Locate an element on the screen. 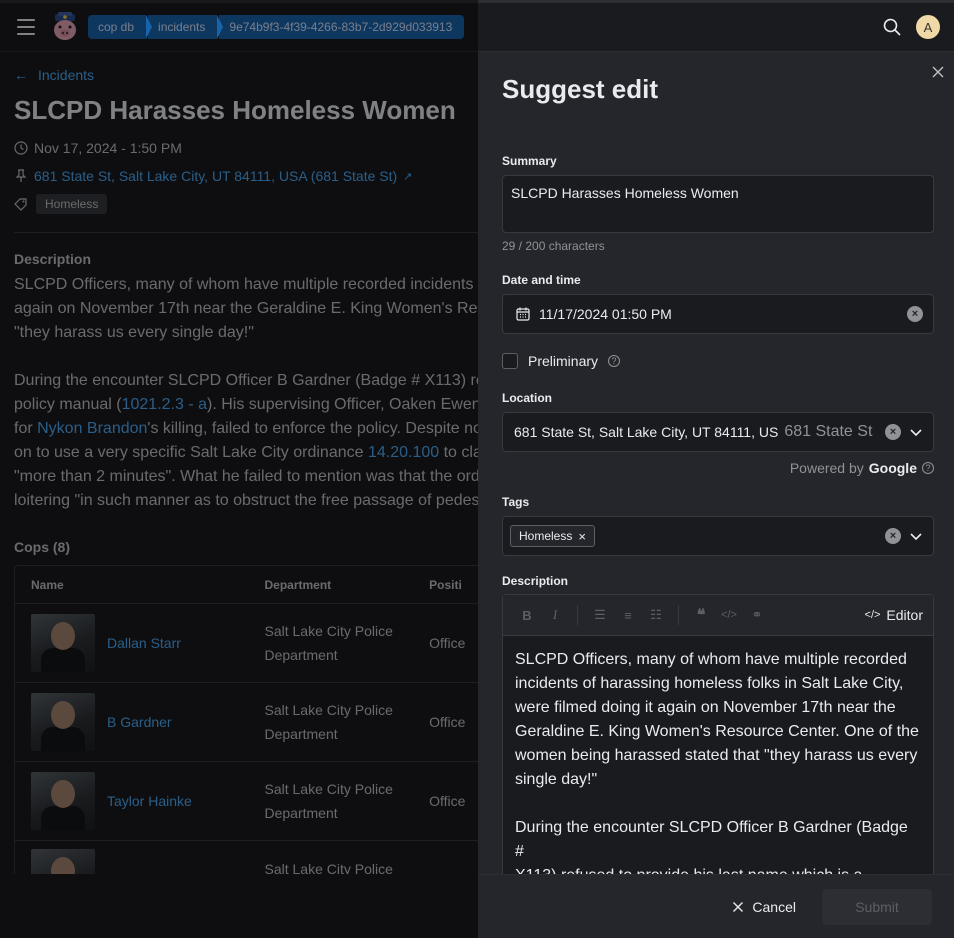 This screenshot has width=954, height=938. description-label: Description is located at coordinates (535, 581).